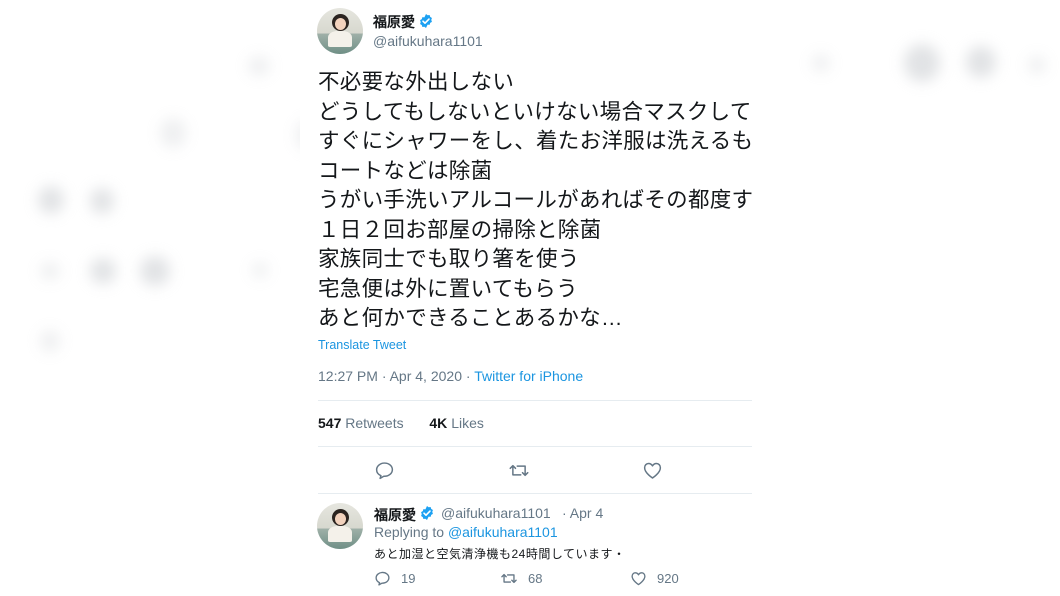  Describe the element at coordinates (428, 41) in the screenshot. I see `author-handle: @aifukuhara1101` at that location.